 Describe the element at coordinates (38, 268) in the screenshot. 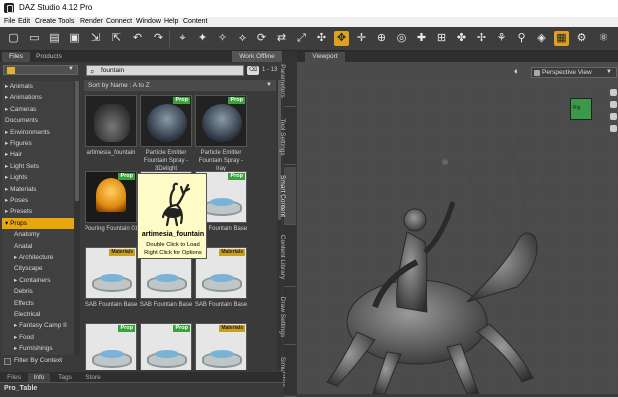

I see `category-item: Cityscape` at that location.